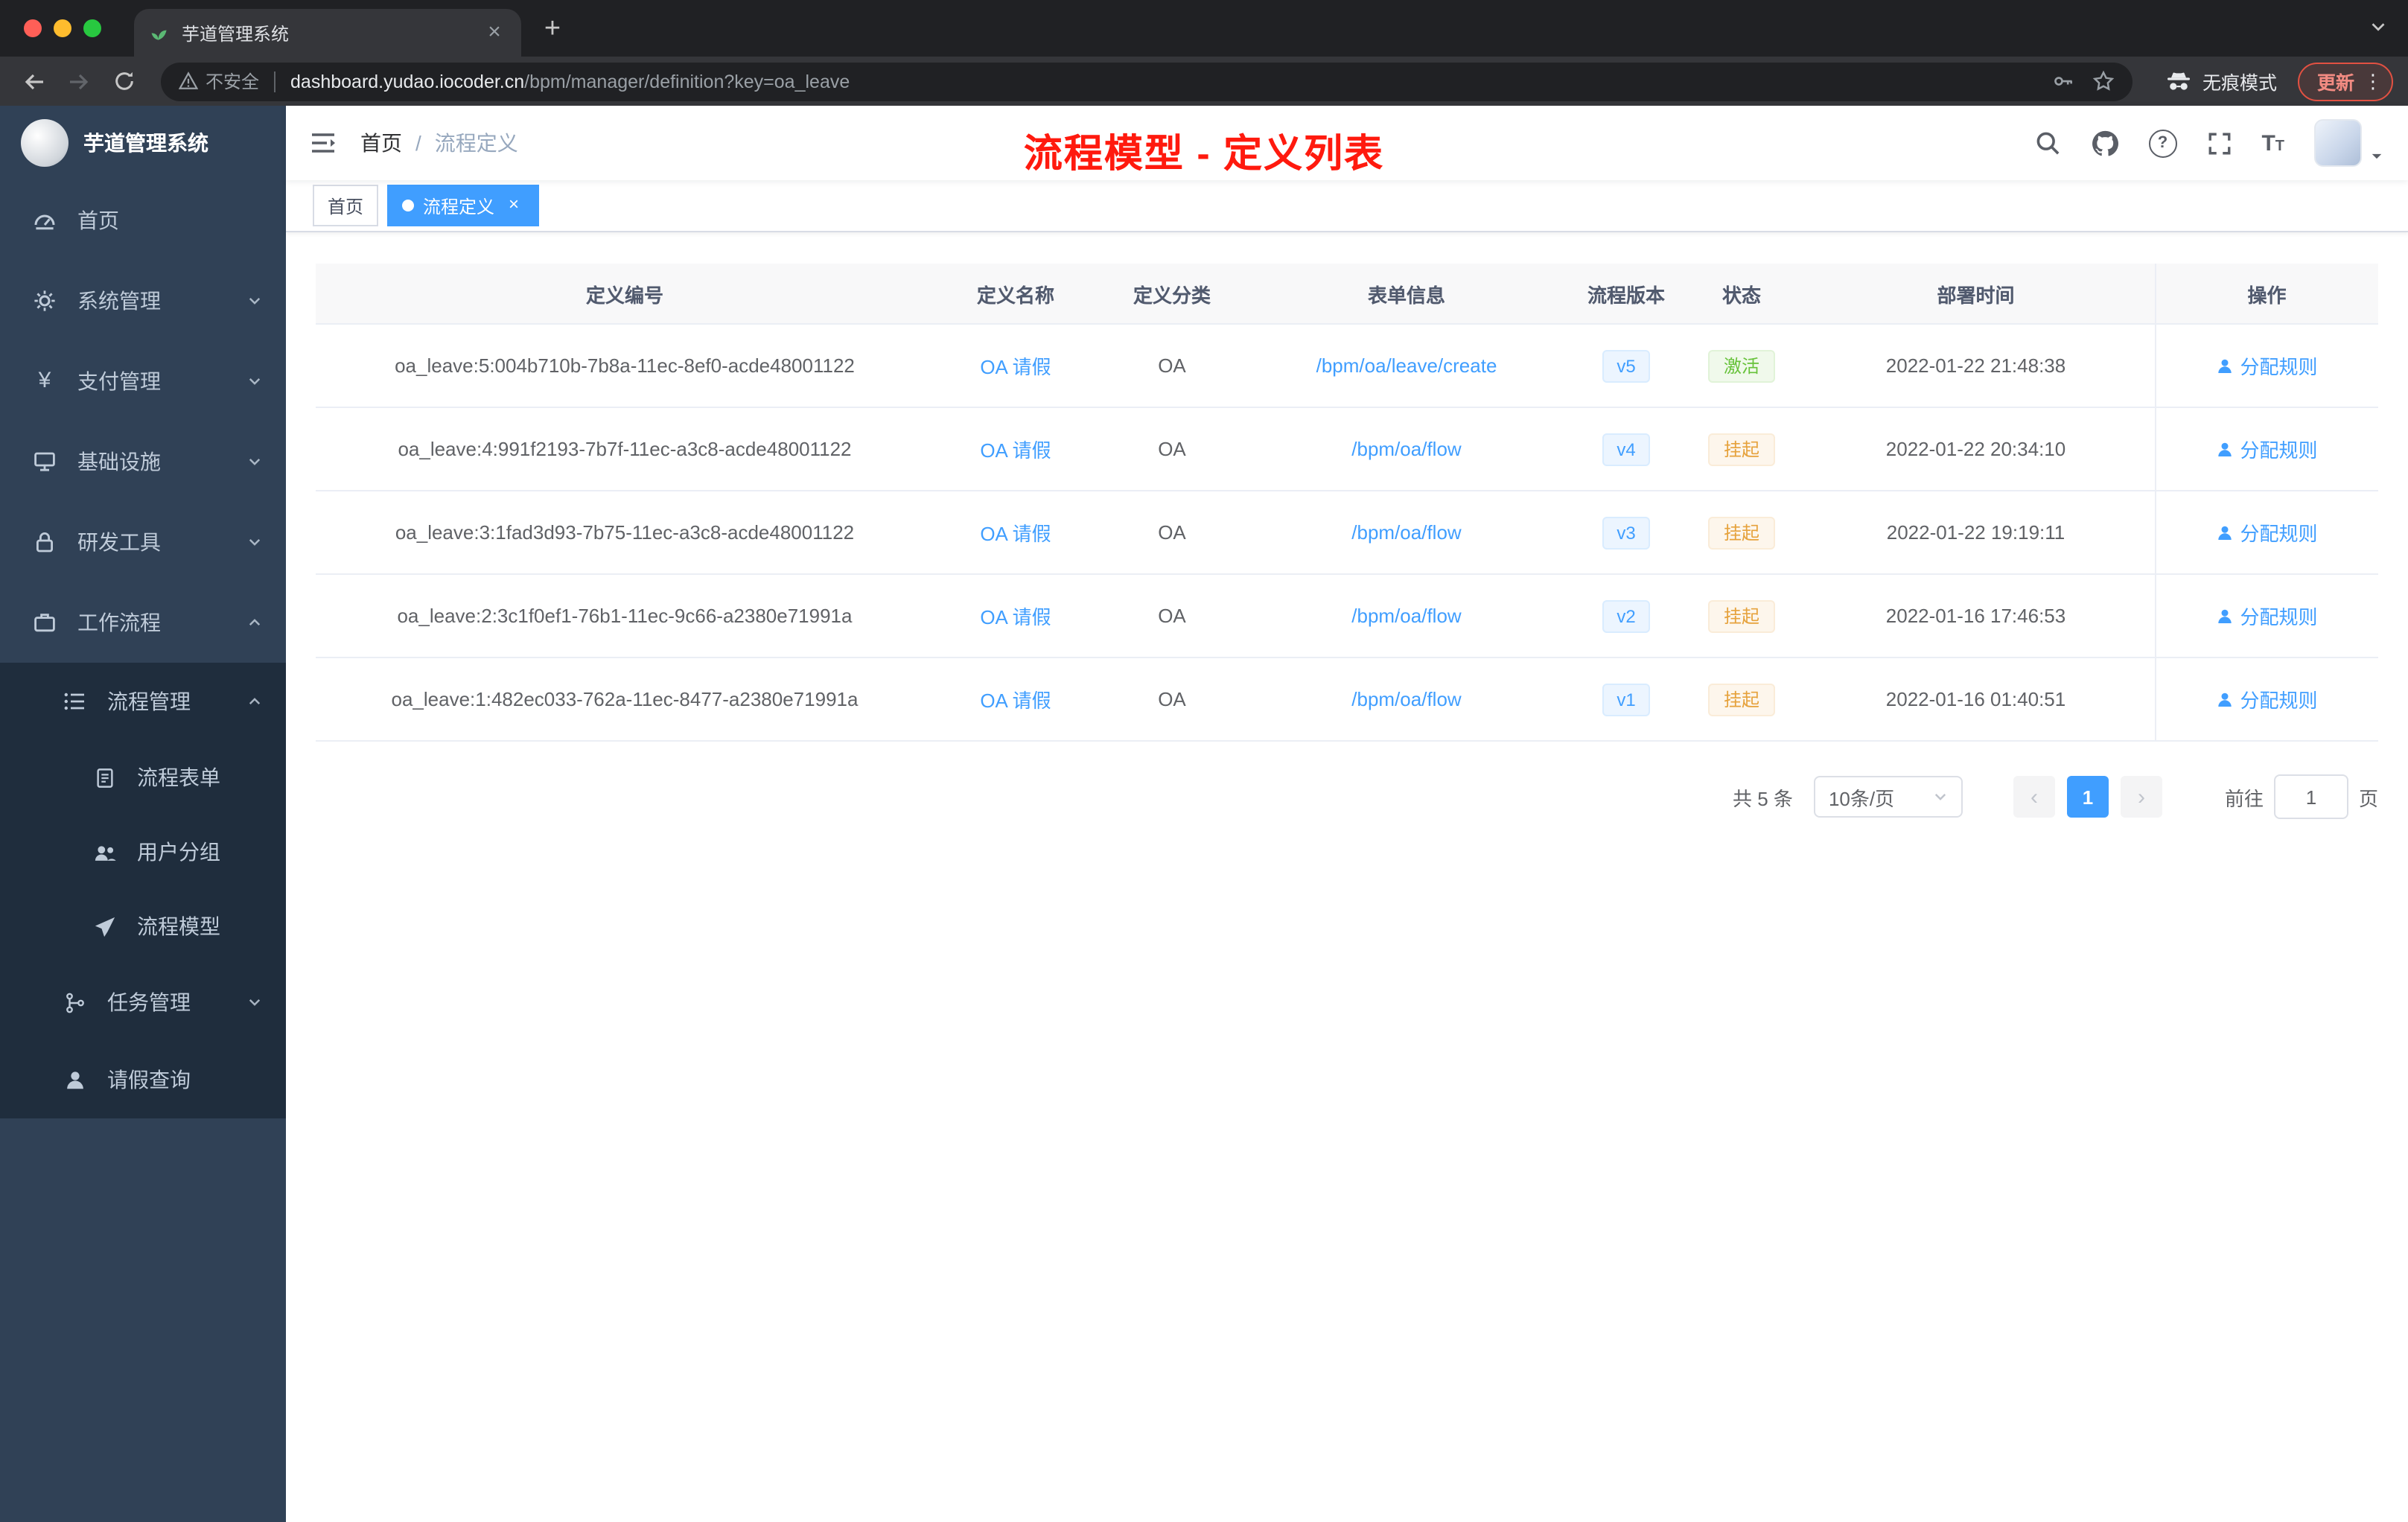  What do you see at coordinates (143, 926) in the screenshot?
I see `sidebar-item-process-model: 流程模型` at bounding box center [143, 926].